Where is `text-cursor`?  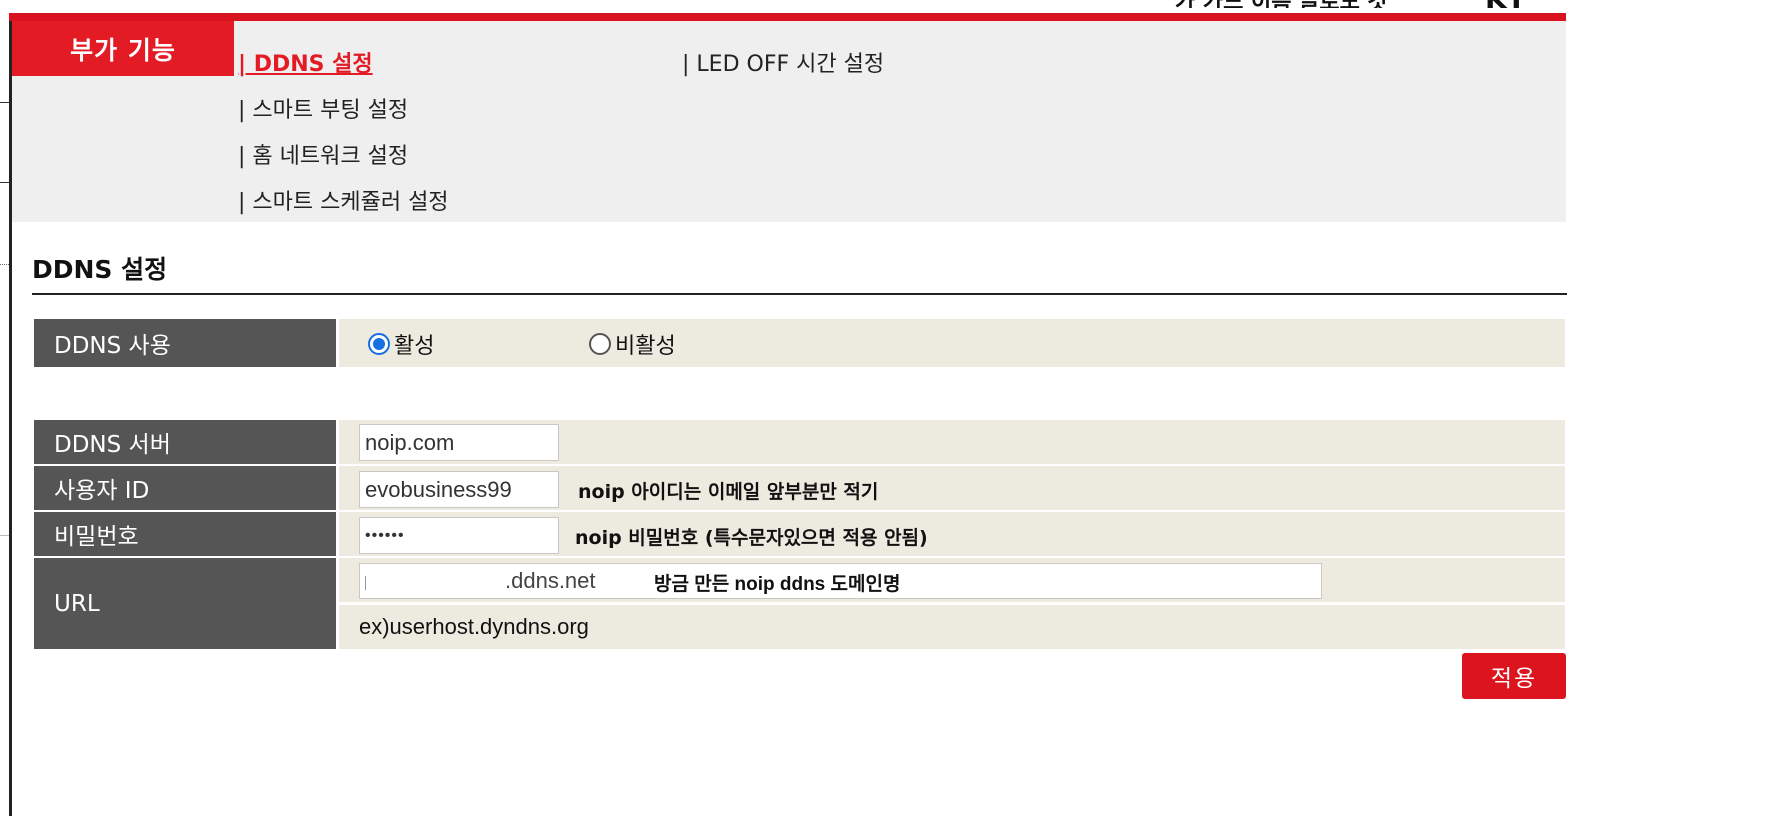 text-cursor is located at coordinates (365, 583).